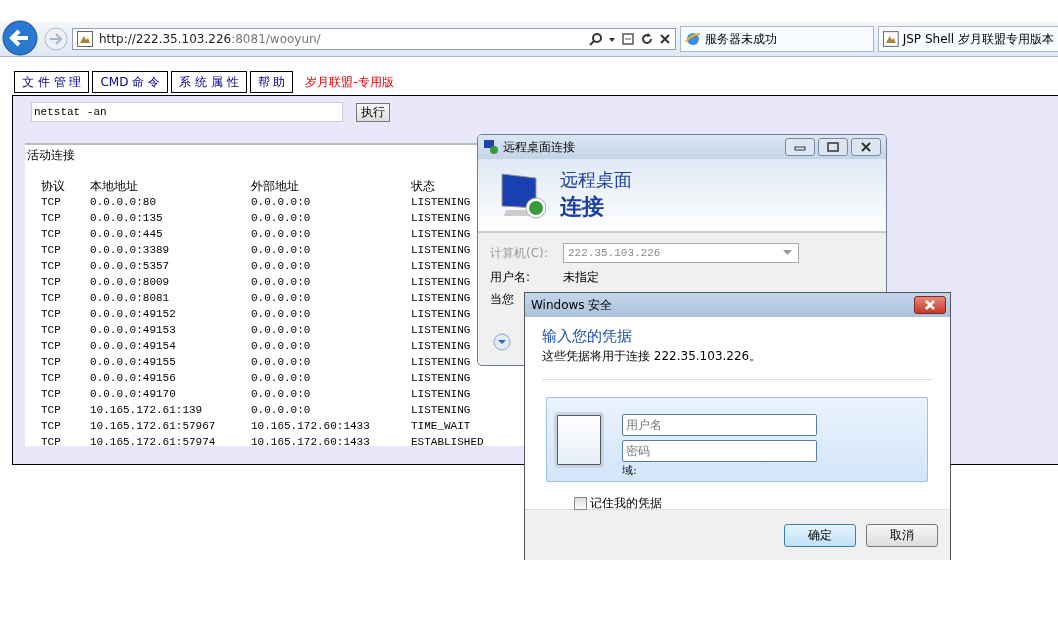 This screenshot has height=623, width=1058. Describe the element at coordinates (85, 39) in the screenshot. I see `page-icon` at that location.